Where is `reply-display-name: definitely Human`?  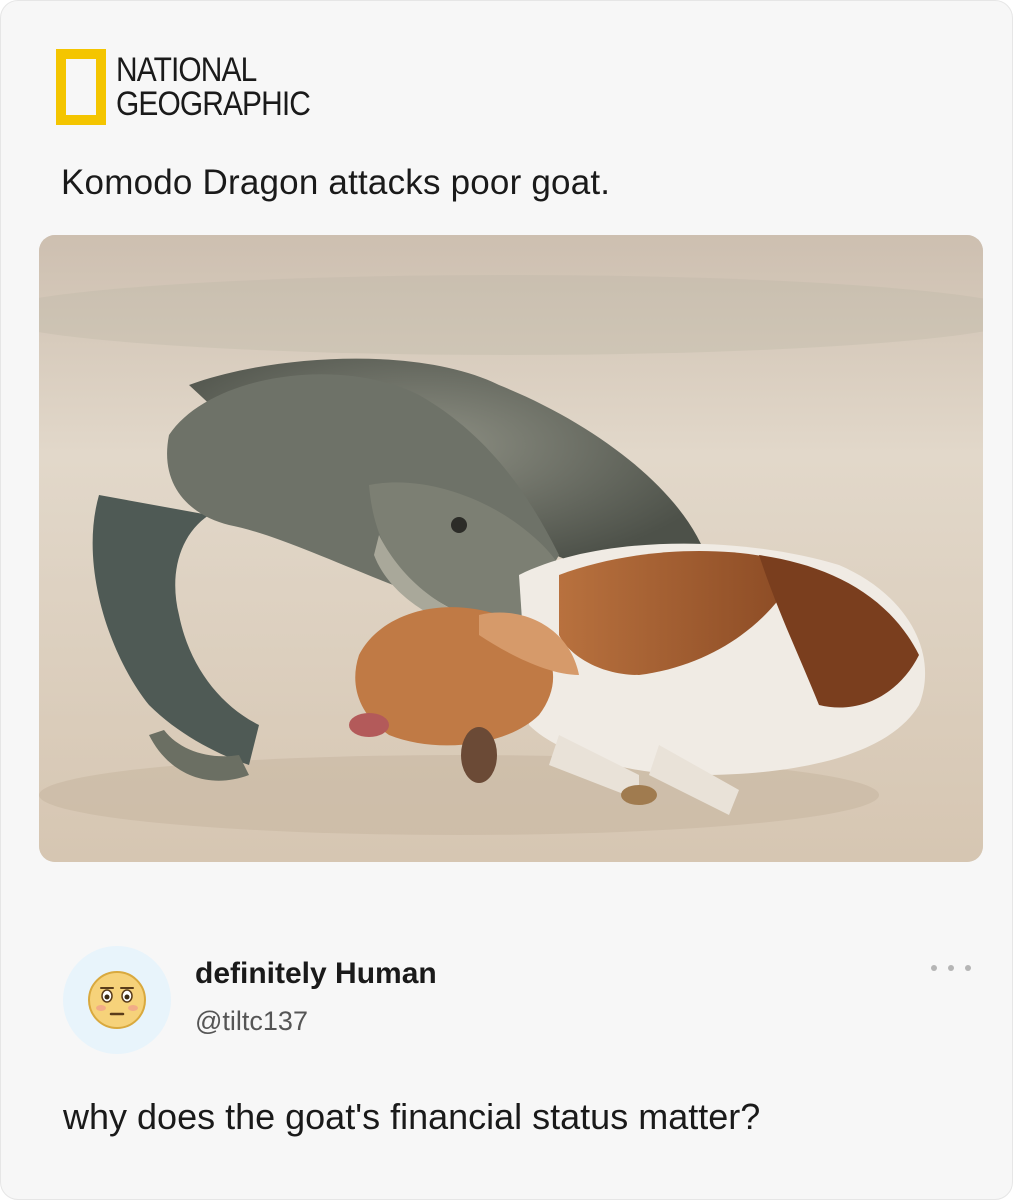 reply-display-name: definitely Human is located at coordinates (316, 974).